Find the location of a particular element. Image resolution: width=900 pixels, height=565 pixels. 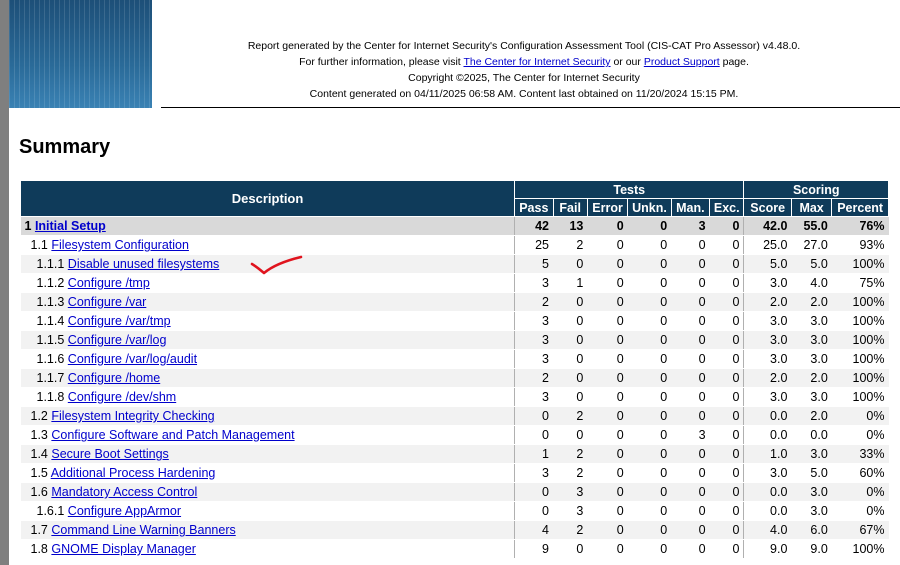

section-link: Configure /var/log/audit is located at coordinates (132, 359).